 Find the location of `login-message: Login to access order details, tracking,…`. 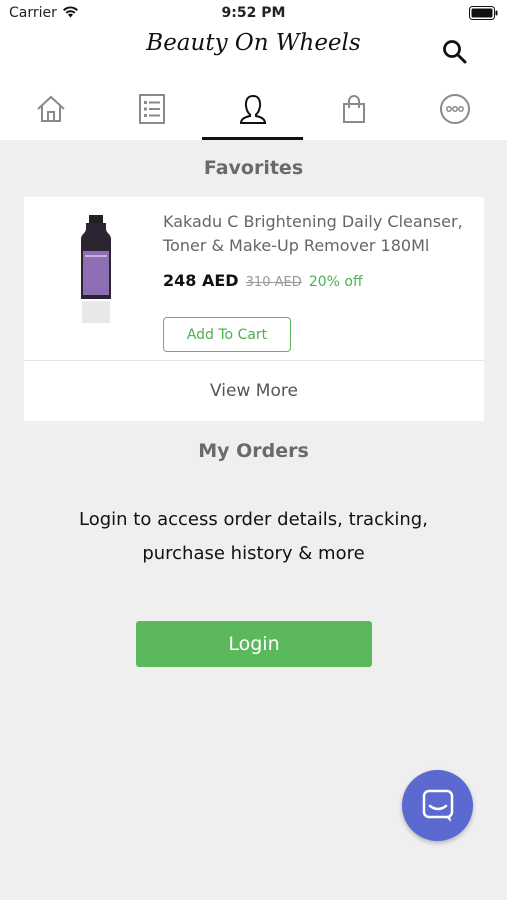

login-message: Login to access order details, tracking,… is located at coordinates (253, 537).